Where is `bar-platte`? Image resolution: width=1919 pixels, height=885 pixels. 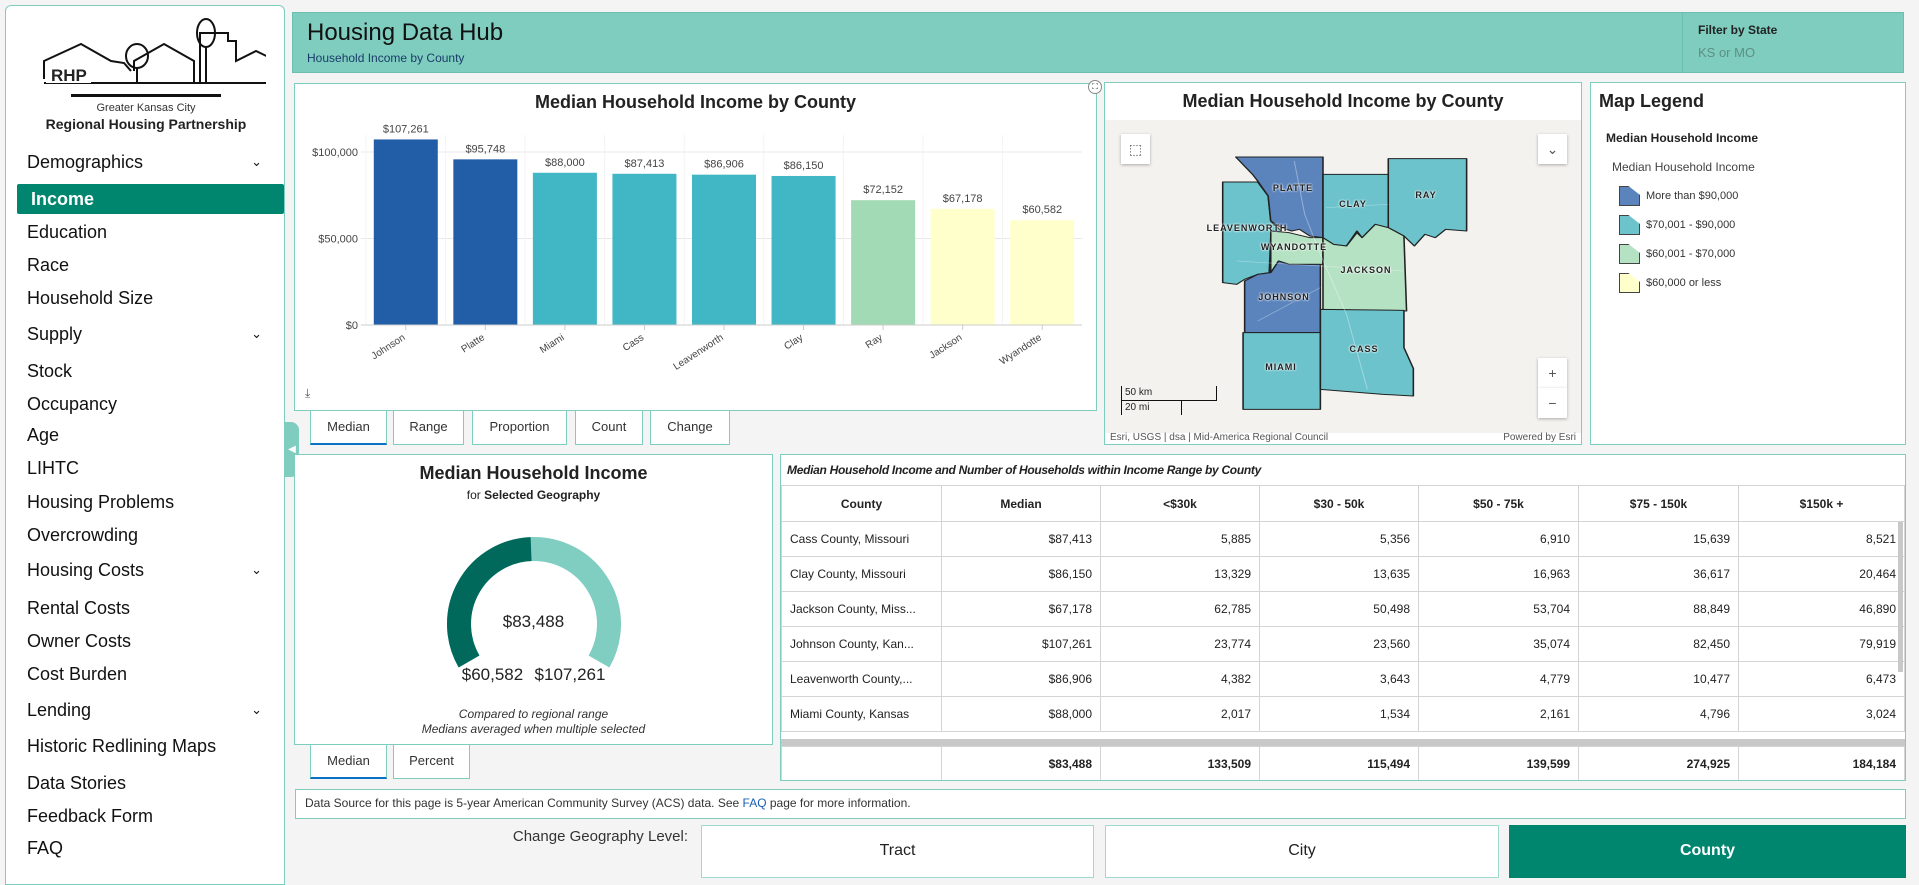 bar-platte is located at coordinates (485, 242).